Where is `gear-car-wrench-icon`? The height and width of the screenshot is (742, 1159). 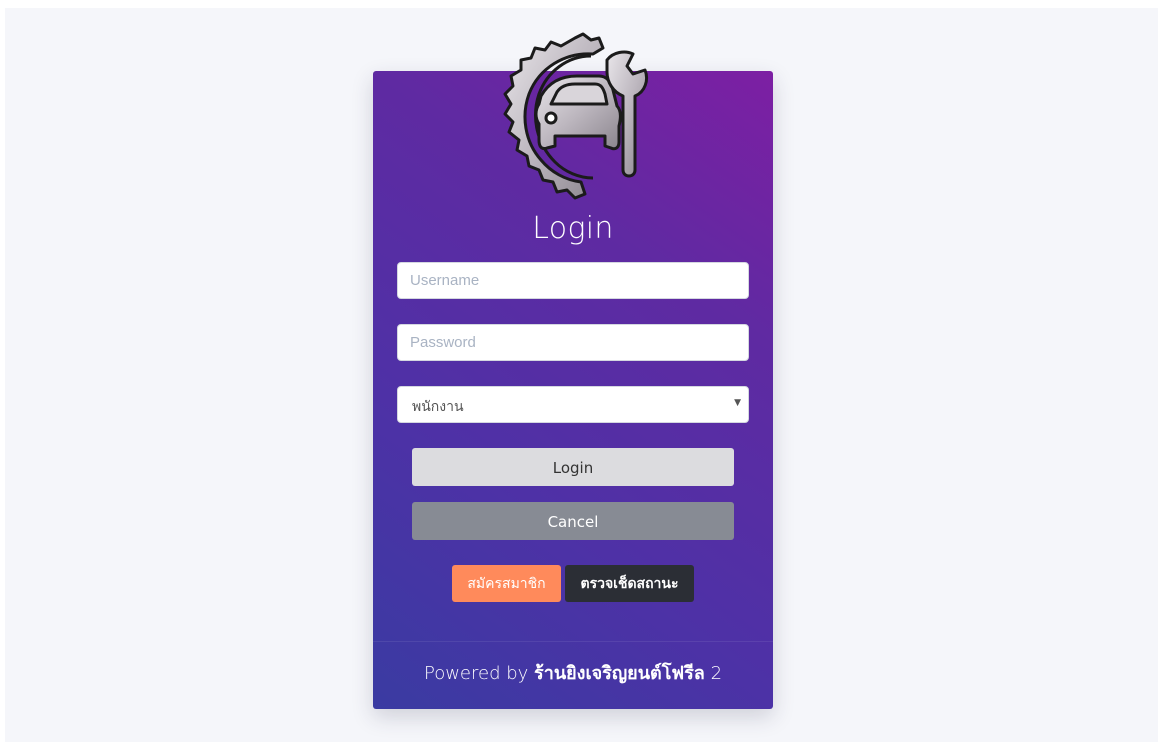 gear-car-wrench-icon is located at coordinates (576, 116).